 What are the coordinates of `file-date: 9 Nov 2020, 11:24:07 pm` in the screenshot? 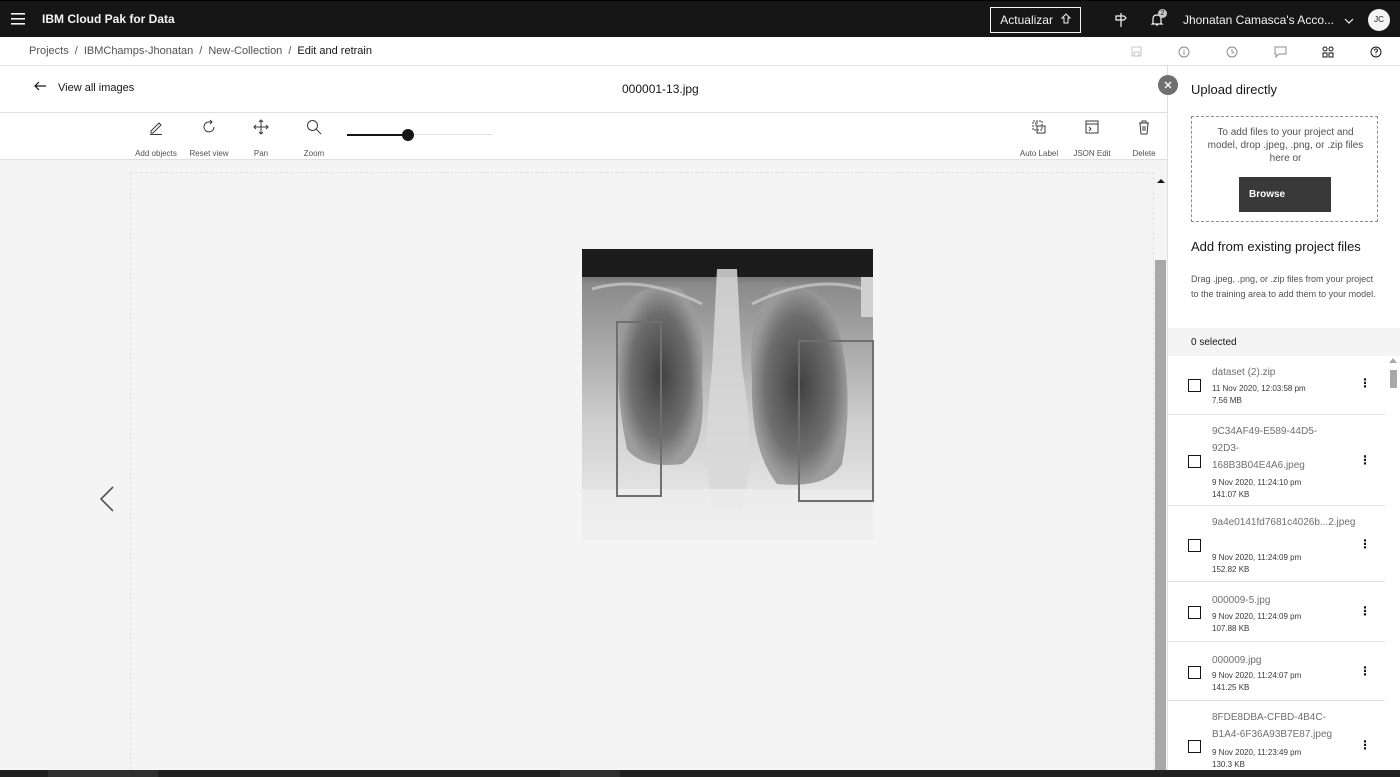 It's located at (1257, 675).